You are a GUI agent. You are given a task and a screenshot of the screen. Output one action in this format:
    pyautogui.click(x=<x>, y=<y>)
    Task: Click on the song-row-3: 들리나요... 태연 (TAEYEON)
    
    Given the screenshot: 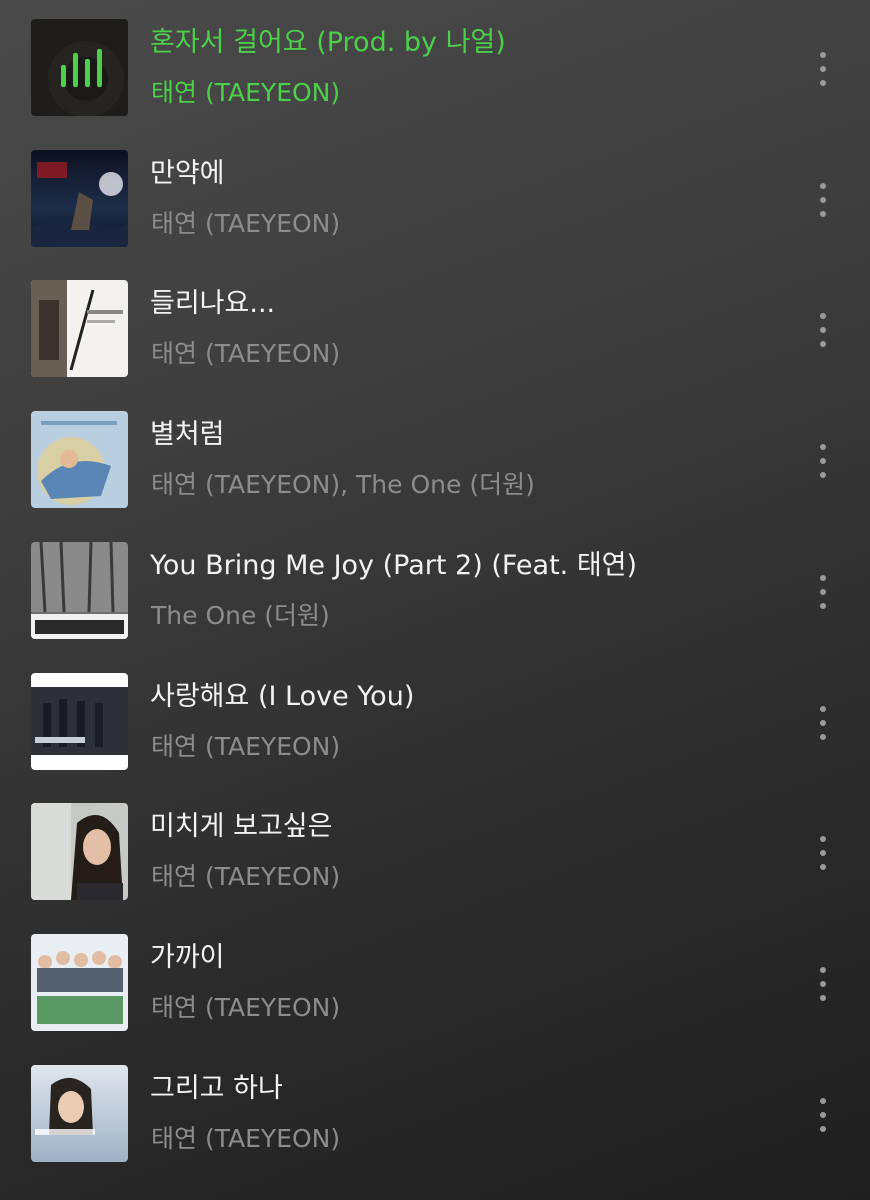 What is the action you would take?
    pyautogui.click(x=435, y=326)
    